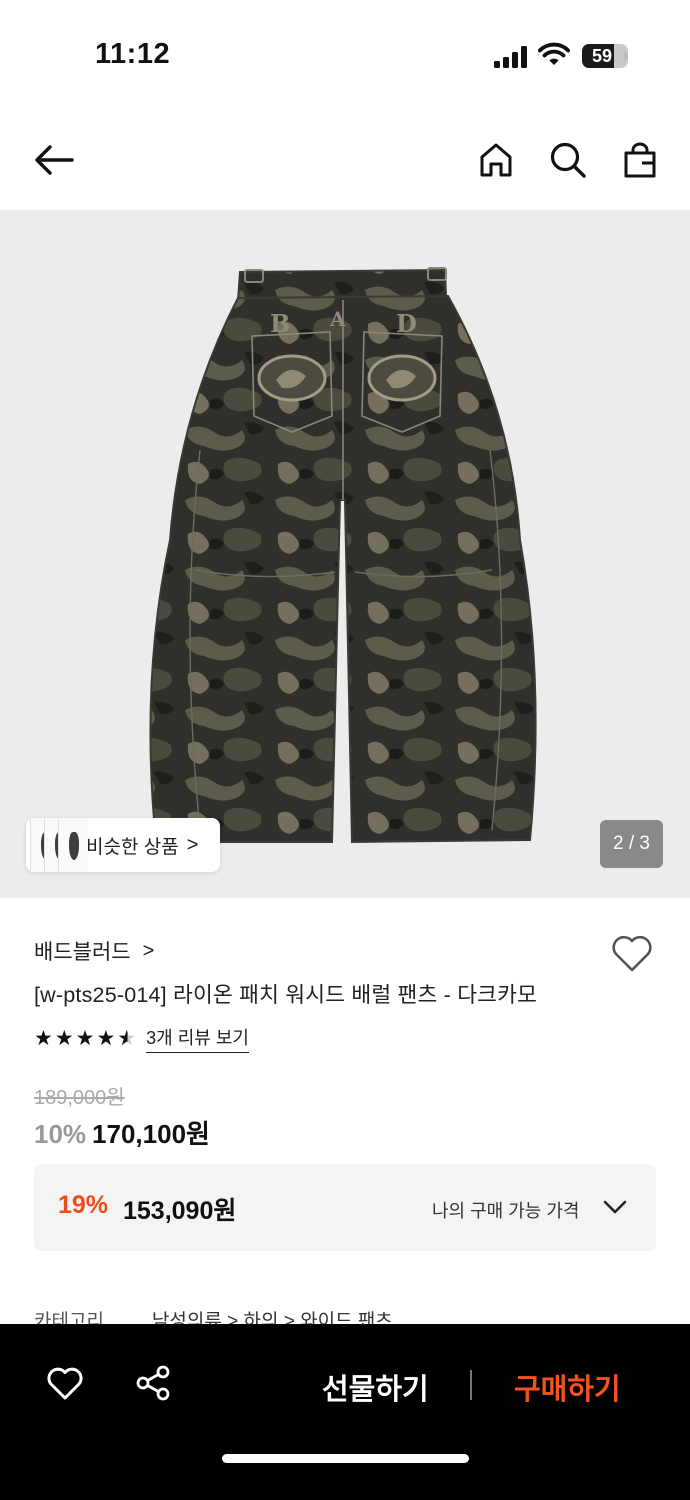  What do you see at coordinates (151, 1134) in the screenshot?
I see `sale-price: 170,100원` at bounding box center [151, 1134].